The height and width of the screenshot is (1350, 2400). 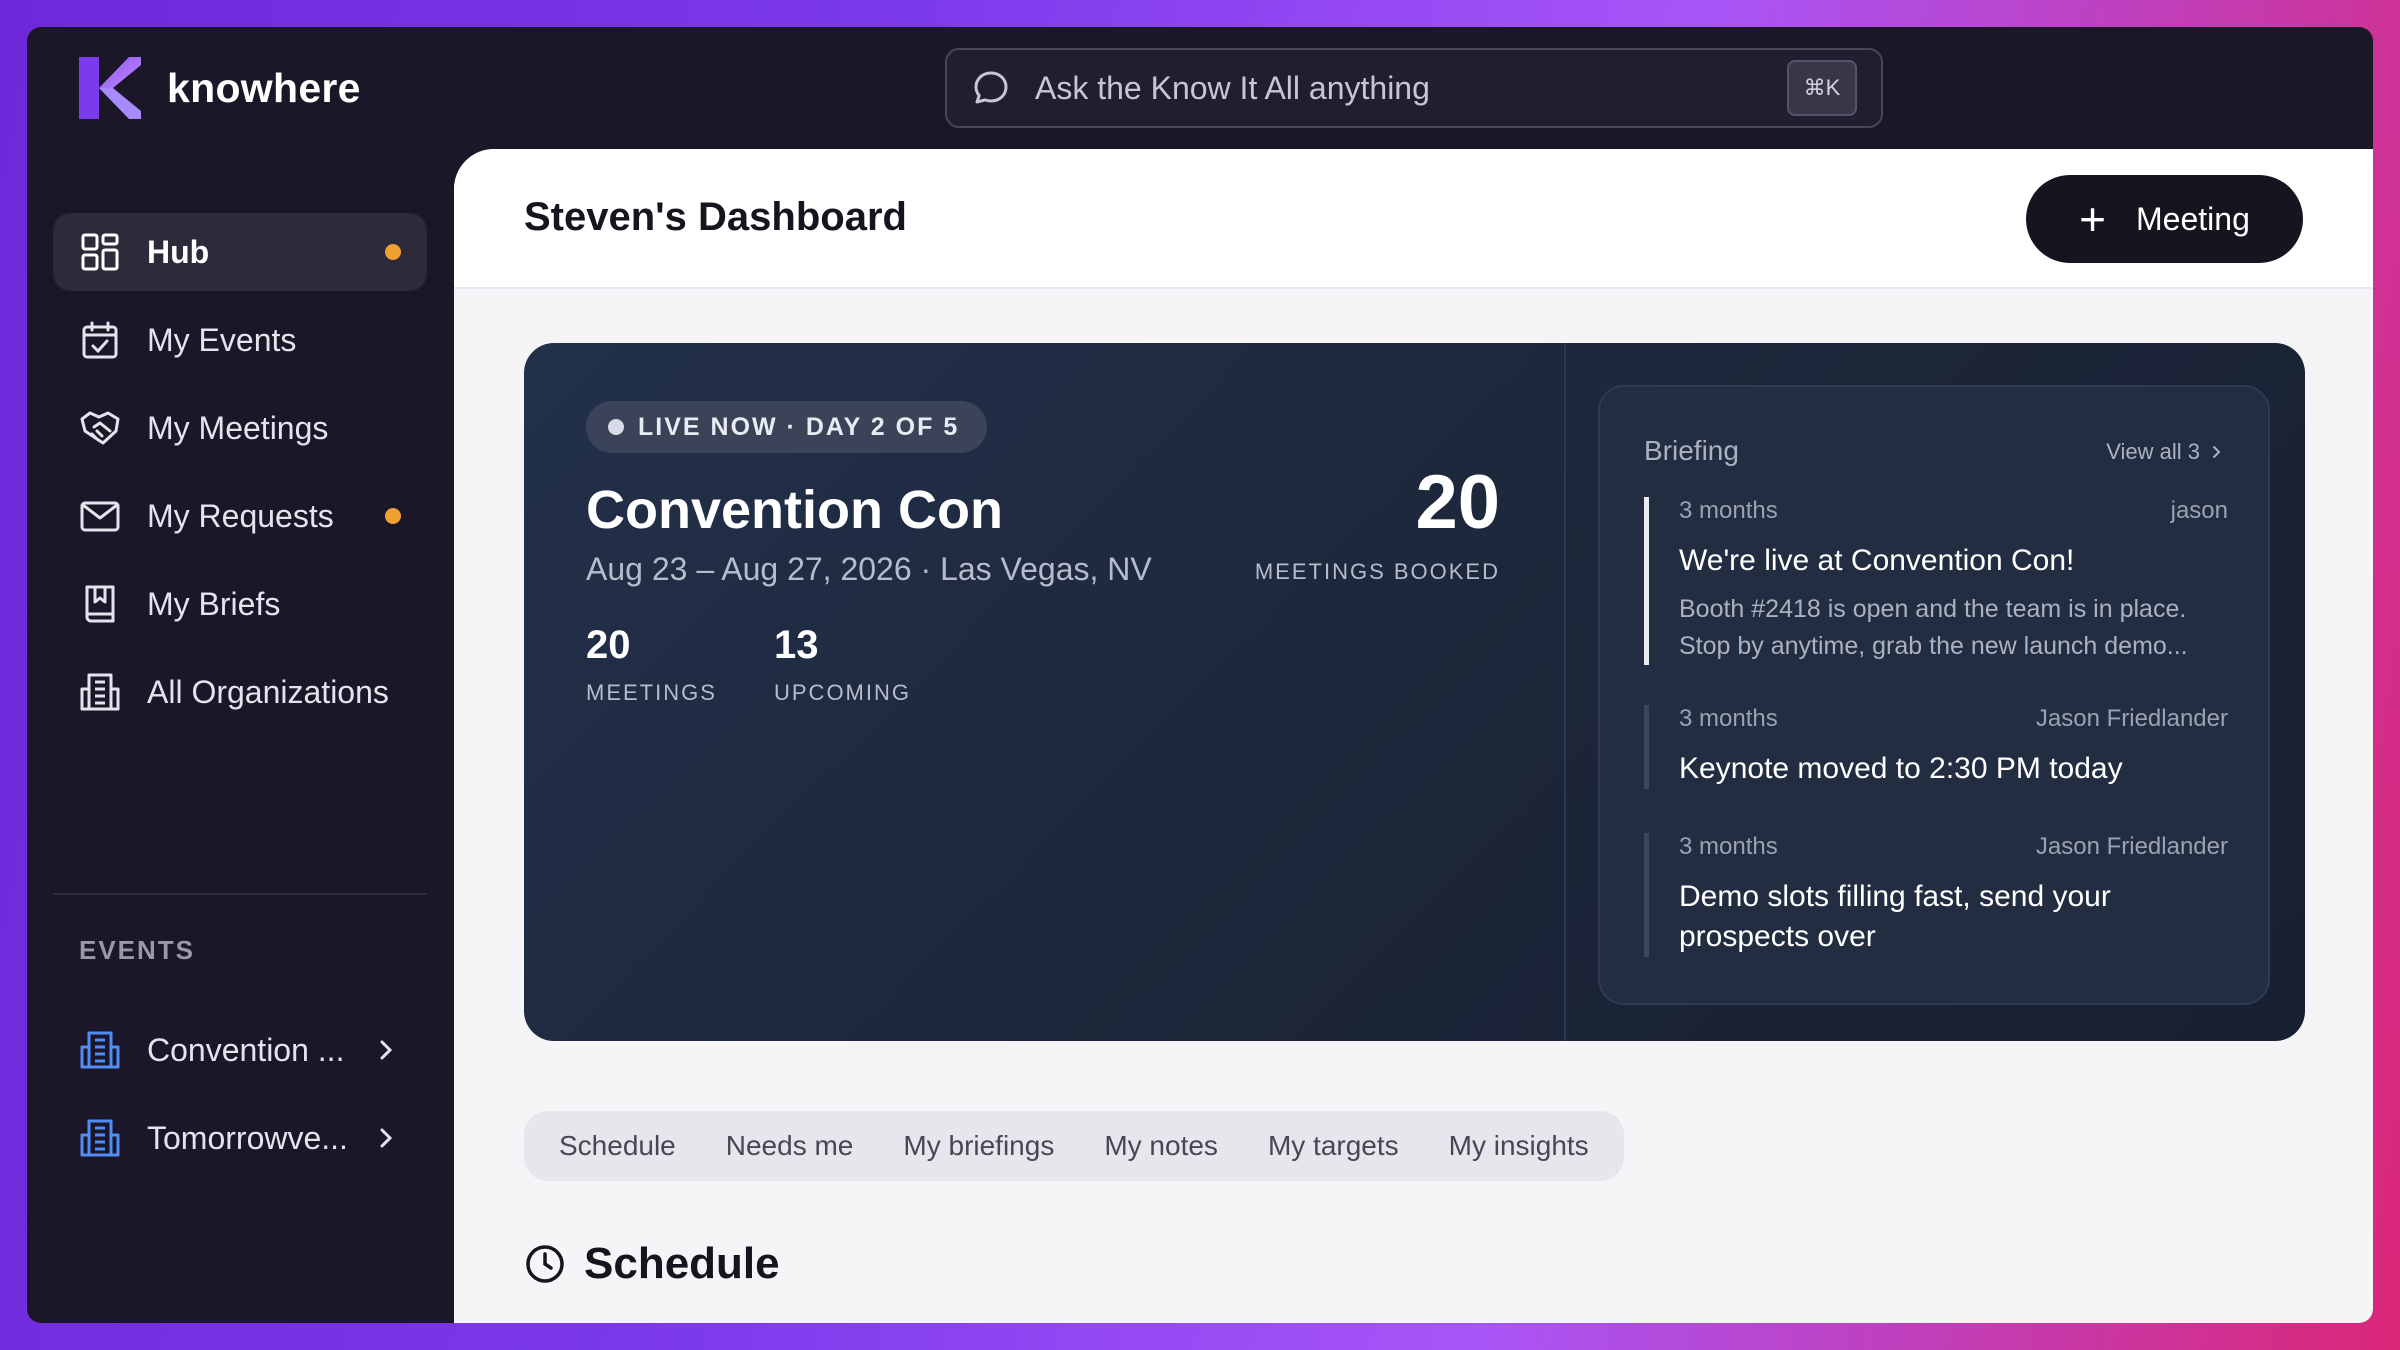 What do you see at coordinates (1901, 768) in the screenshot?
I see `briefing-headline: Keynote moved to 2:30 PM today` at bounding box center [1901, 768].